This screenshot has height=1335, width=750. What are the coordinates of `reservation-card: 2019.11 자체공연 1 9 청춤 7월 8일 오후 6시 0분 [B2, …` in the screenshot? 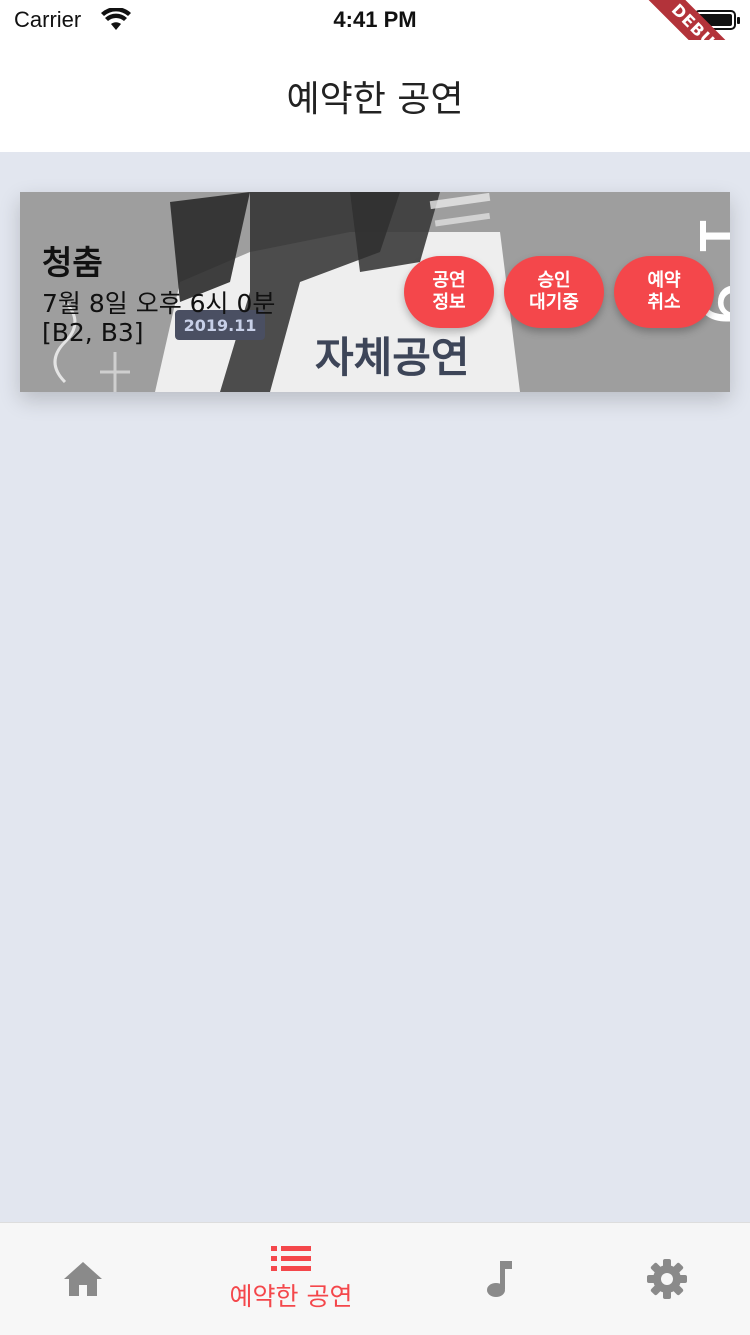 It's located at (375, 292).